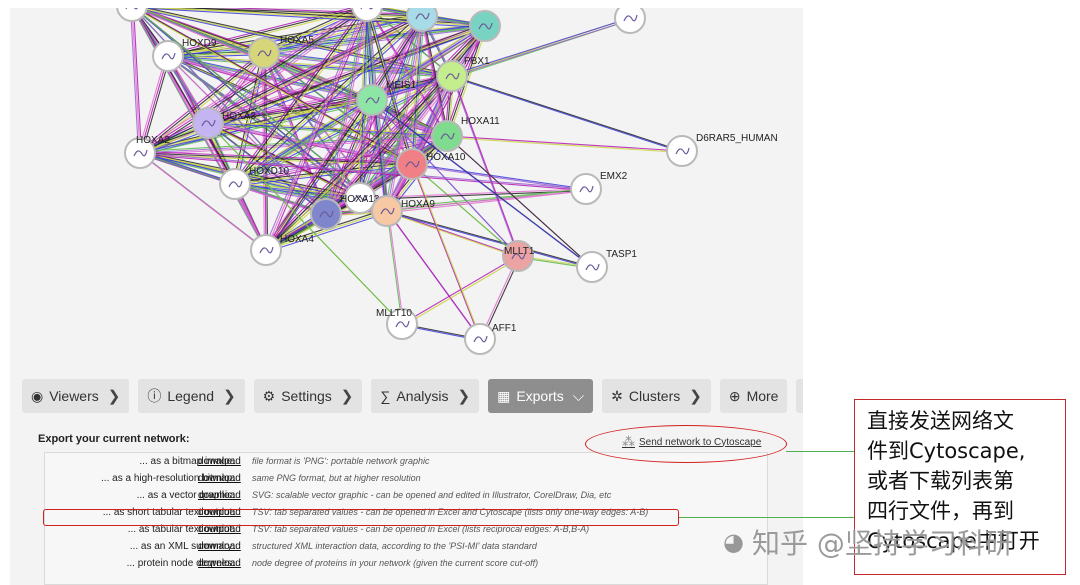  What do you see at coordinates (297, 40) in the screenshot?
I see `node-label: HOXA5` at bounding box center [297, 40].